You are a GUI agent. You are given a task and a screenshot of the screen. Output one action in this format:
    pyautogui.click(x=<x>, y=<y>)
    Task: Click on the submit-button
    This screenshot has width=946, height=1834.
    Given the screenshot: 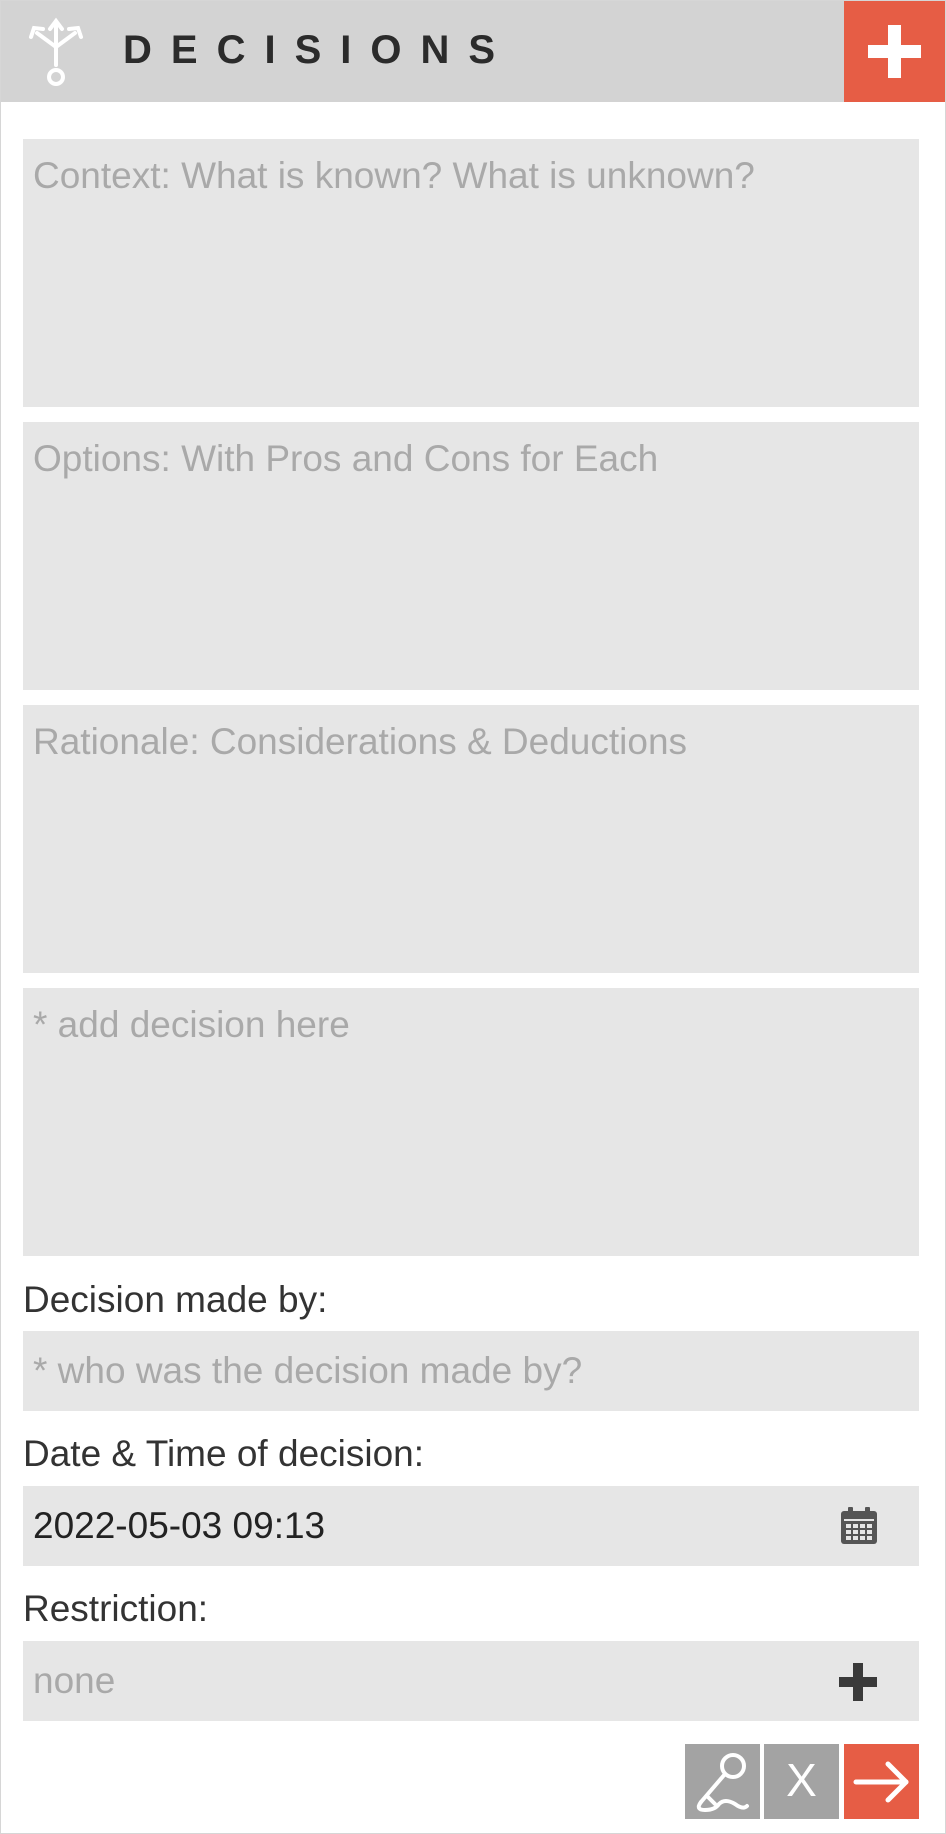 What is the action you would take?
    pyautogui.click(x=881, y=1781)
    